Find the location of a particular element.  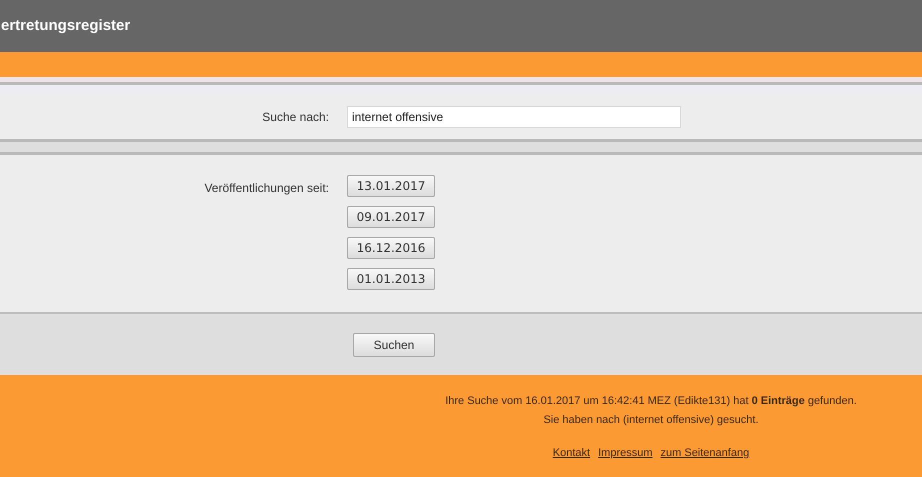

date-button: 09.01.2017 is located at coordinates (391, 217).